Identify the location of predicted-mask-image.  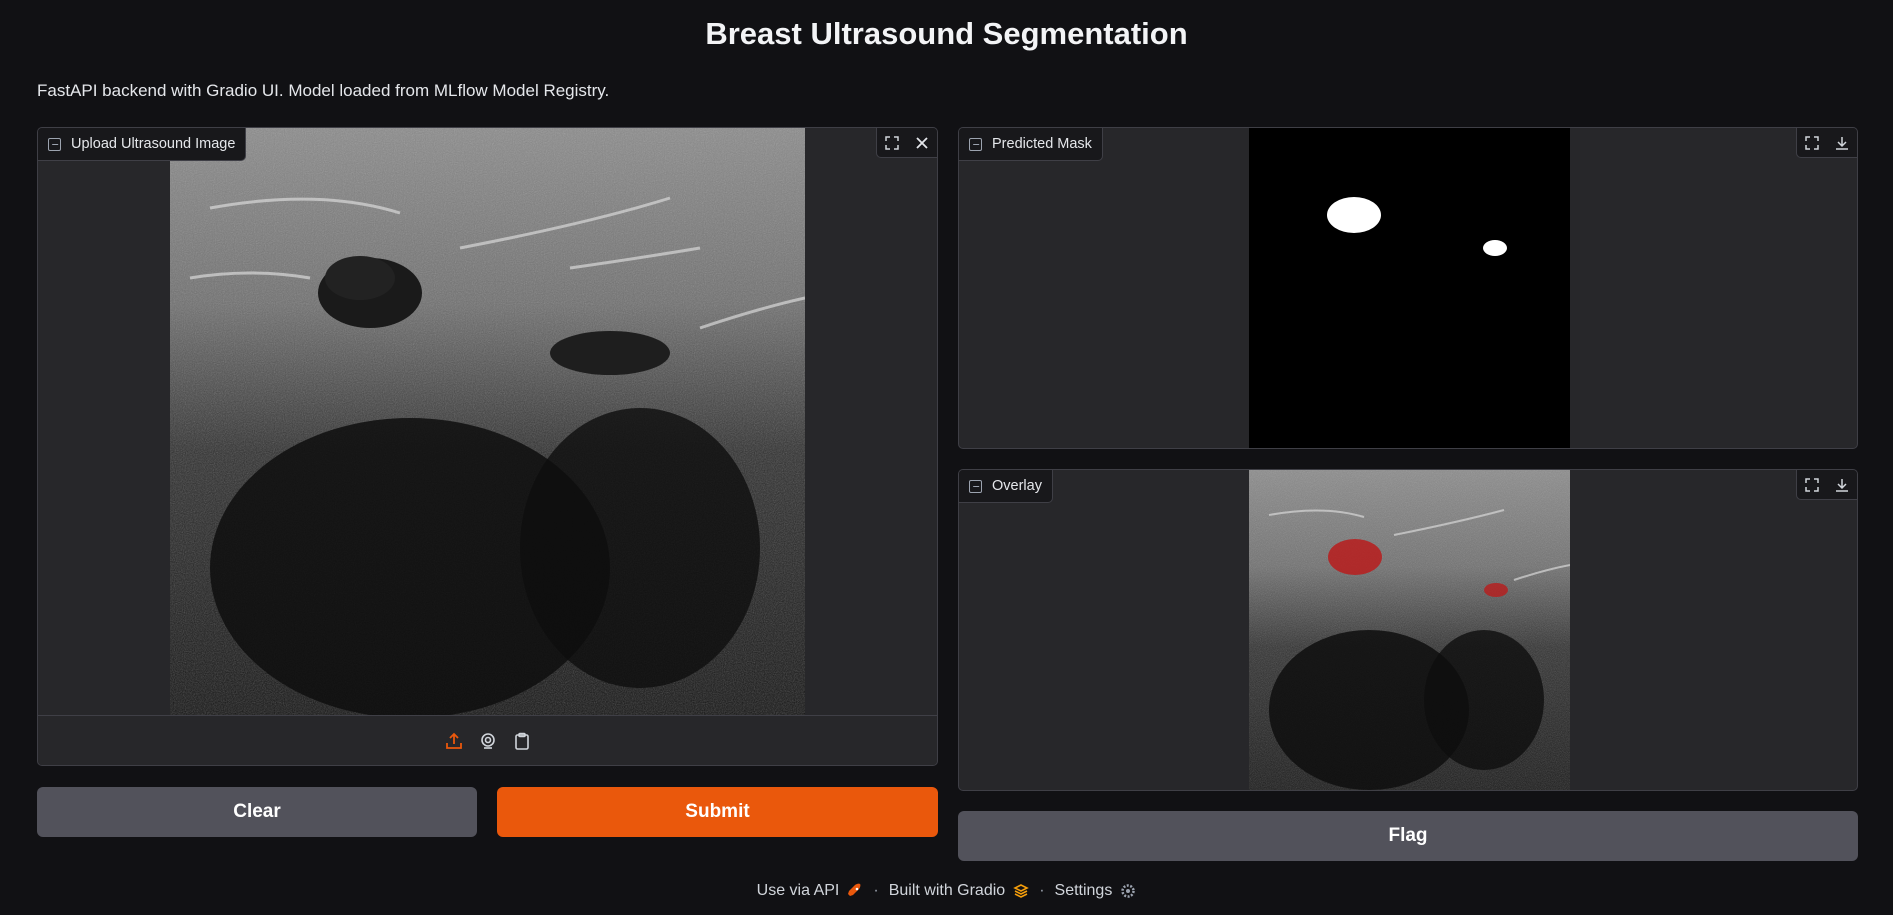
(1409, 288).